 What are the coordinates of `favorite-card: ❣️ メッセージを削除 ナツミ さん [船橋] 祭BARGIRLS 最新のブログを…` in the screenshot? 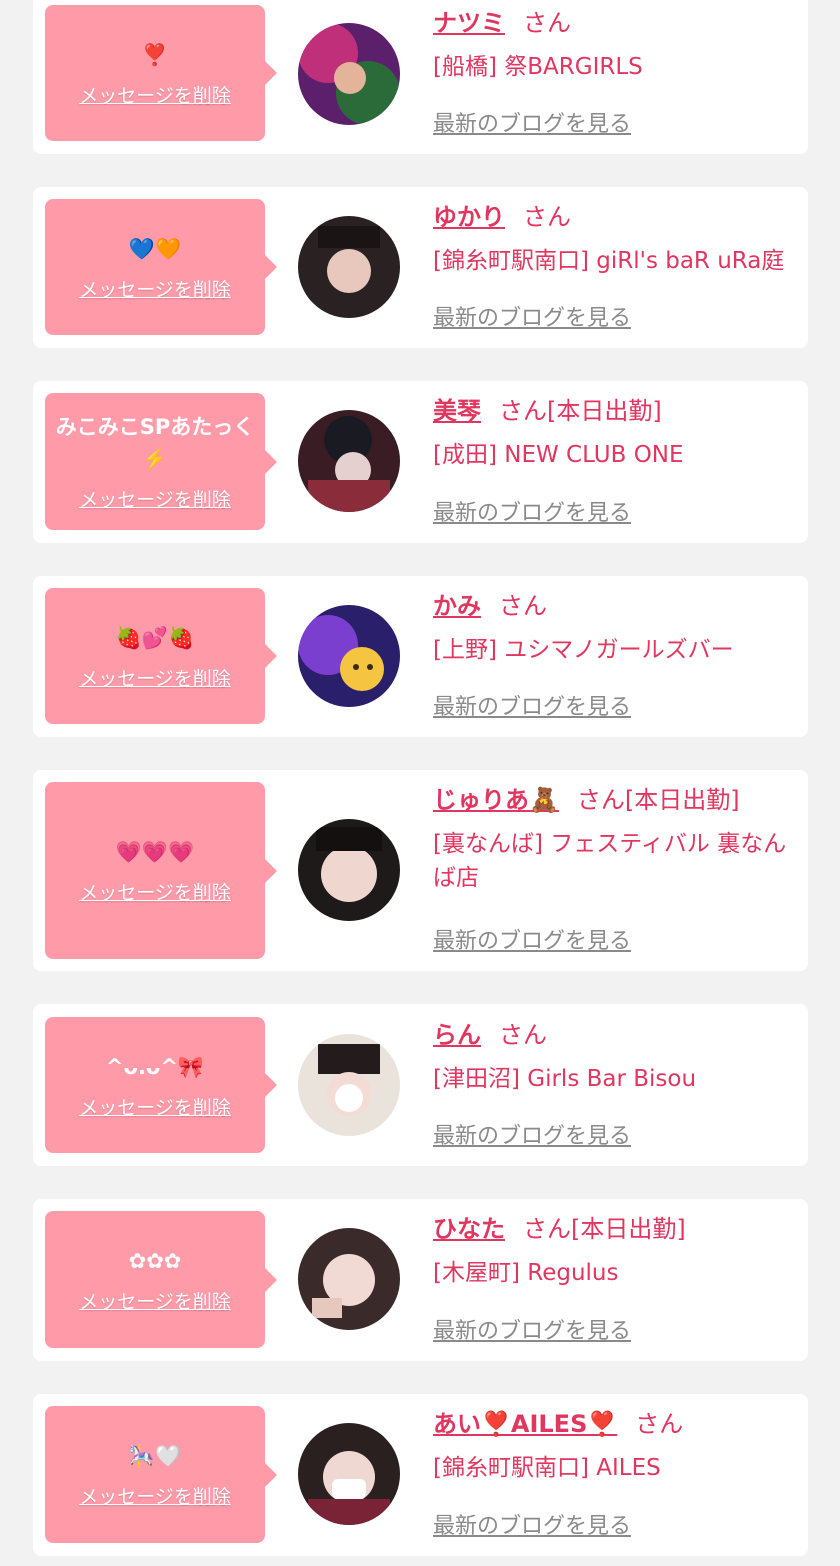 It's located at (420, 77).